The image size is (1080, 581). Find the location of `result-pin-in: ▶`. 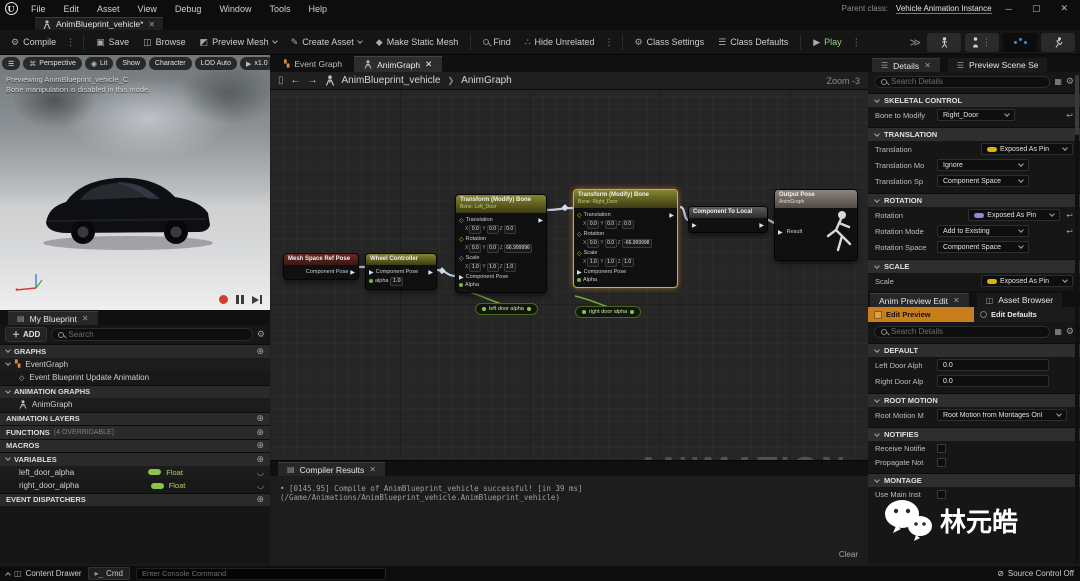

result-pin-in: ▶ is located at coordinates (780, 232).